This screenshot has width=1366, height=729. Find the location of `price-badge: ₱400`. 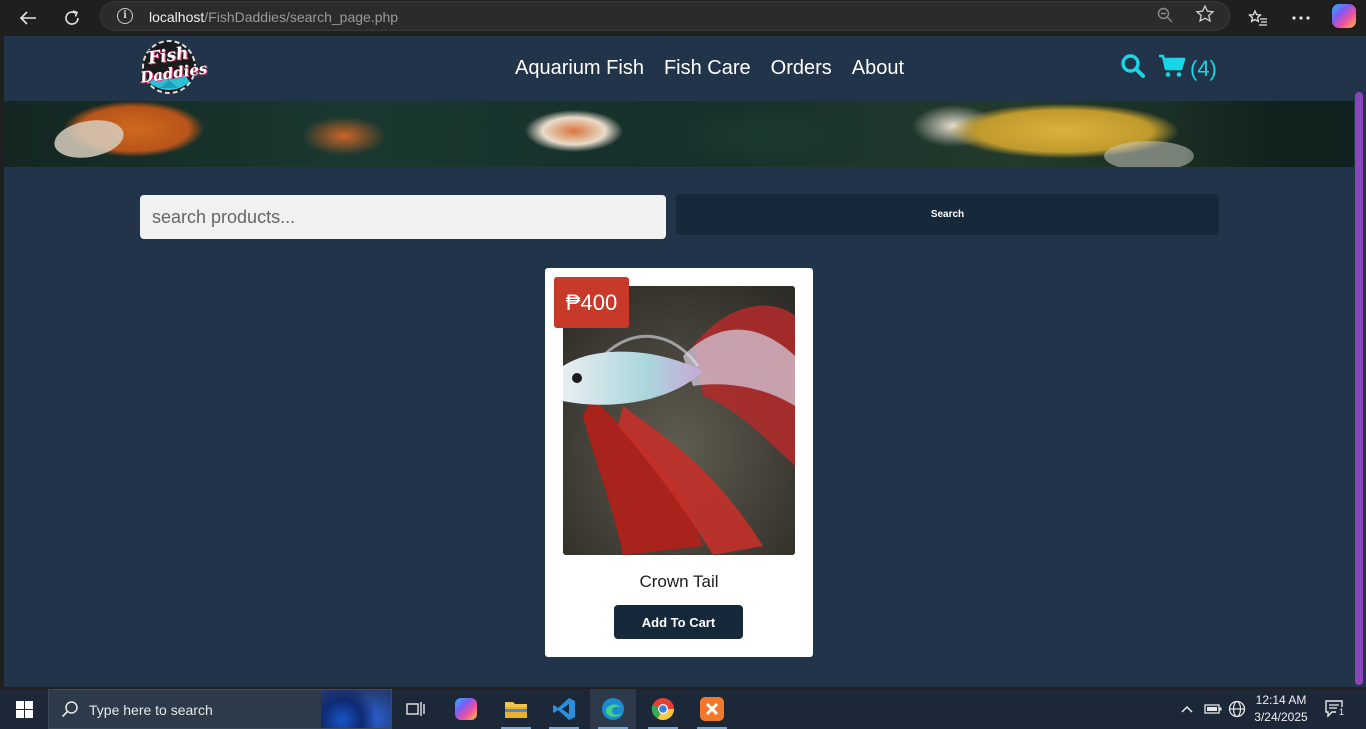

price-badge: ₱400 is located at coordinates (591, 302).